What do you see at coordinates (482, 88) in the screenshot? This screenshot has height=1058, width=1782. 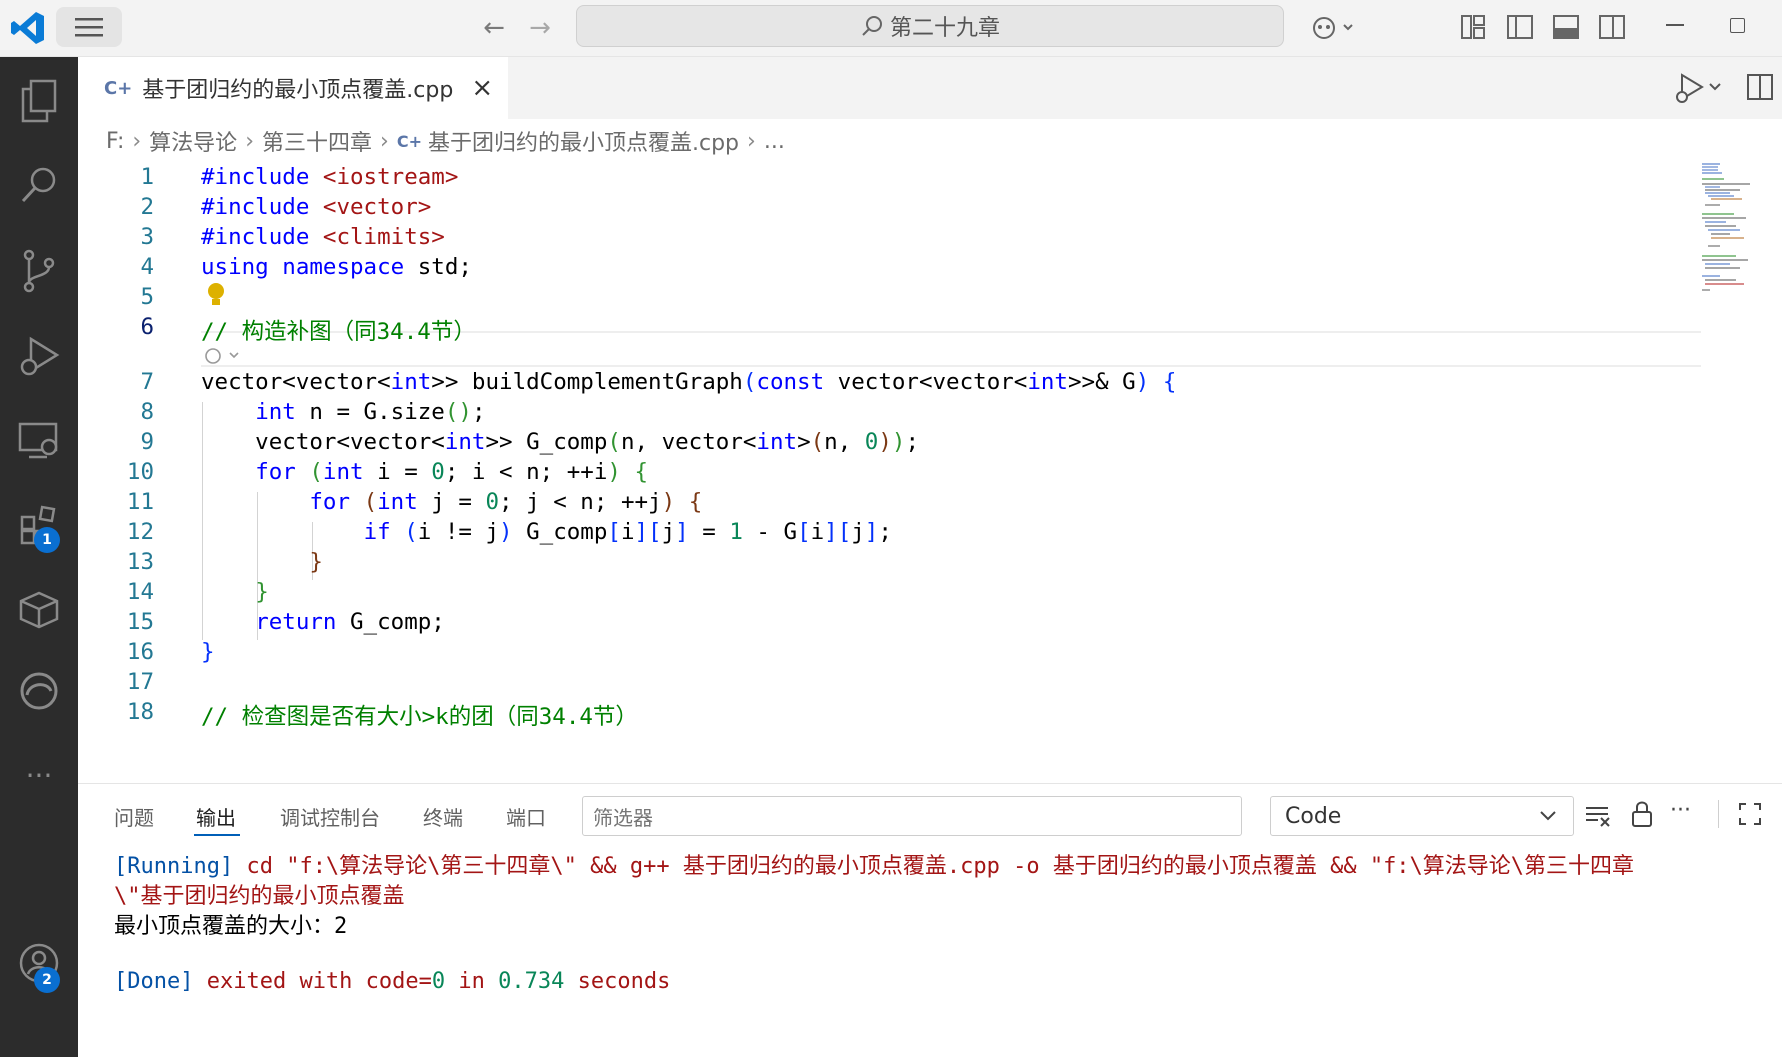 I see `tab-close-icon: ×` at bounding box center [482, 88].